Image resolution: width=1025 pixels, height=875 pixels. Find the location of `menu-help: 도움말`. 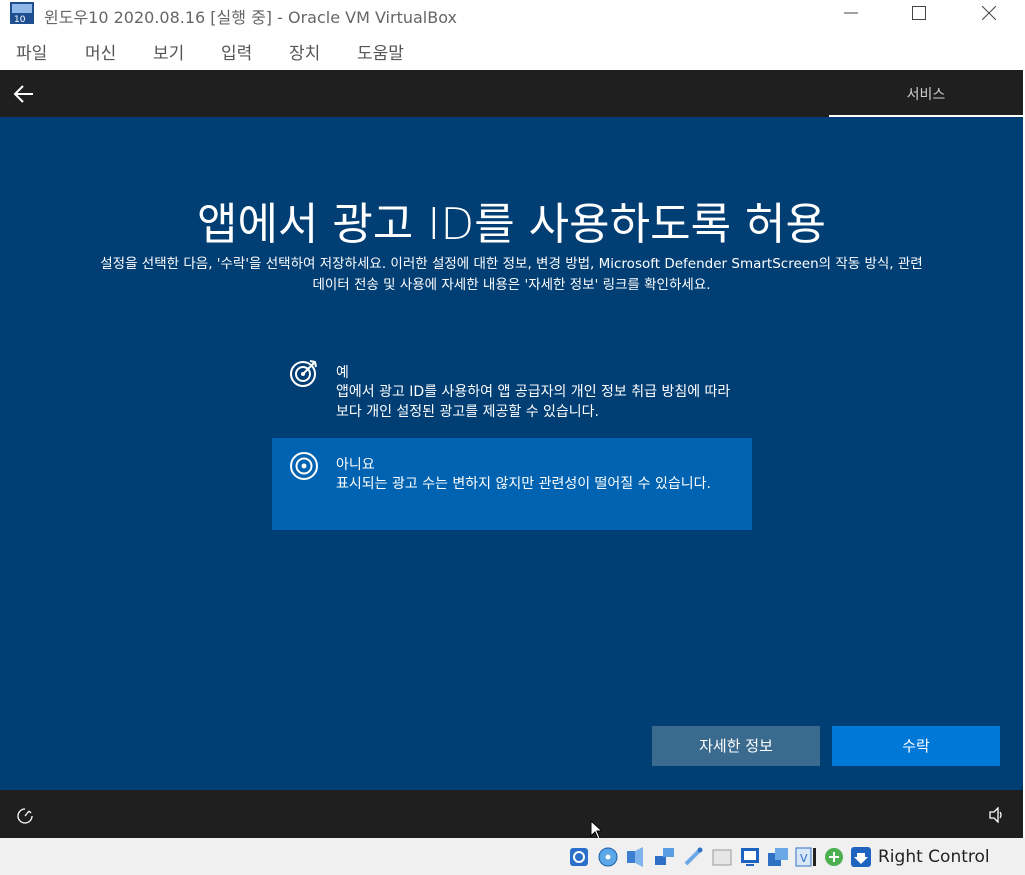

menu-help: 도움말 is located at coordinates (380, 51).